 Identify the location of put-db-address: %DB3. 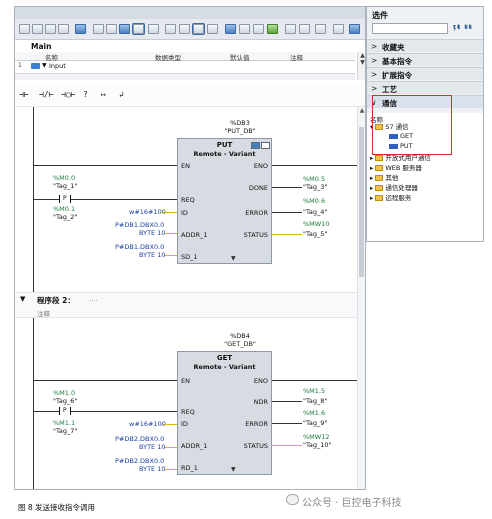
(240, 123).